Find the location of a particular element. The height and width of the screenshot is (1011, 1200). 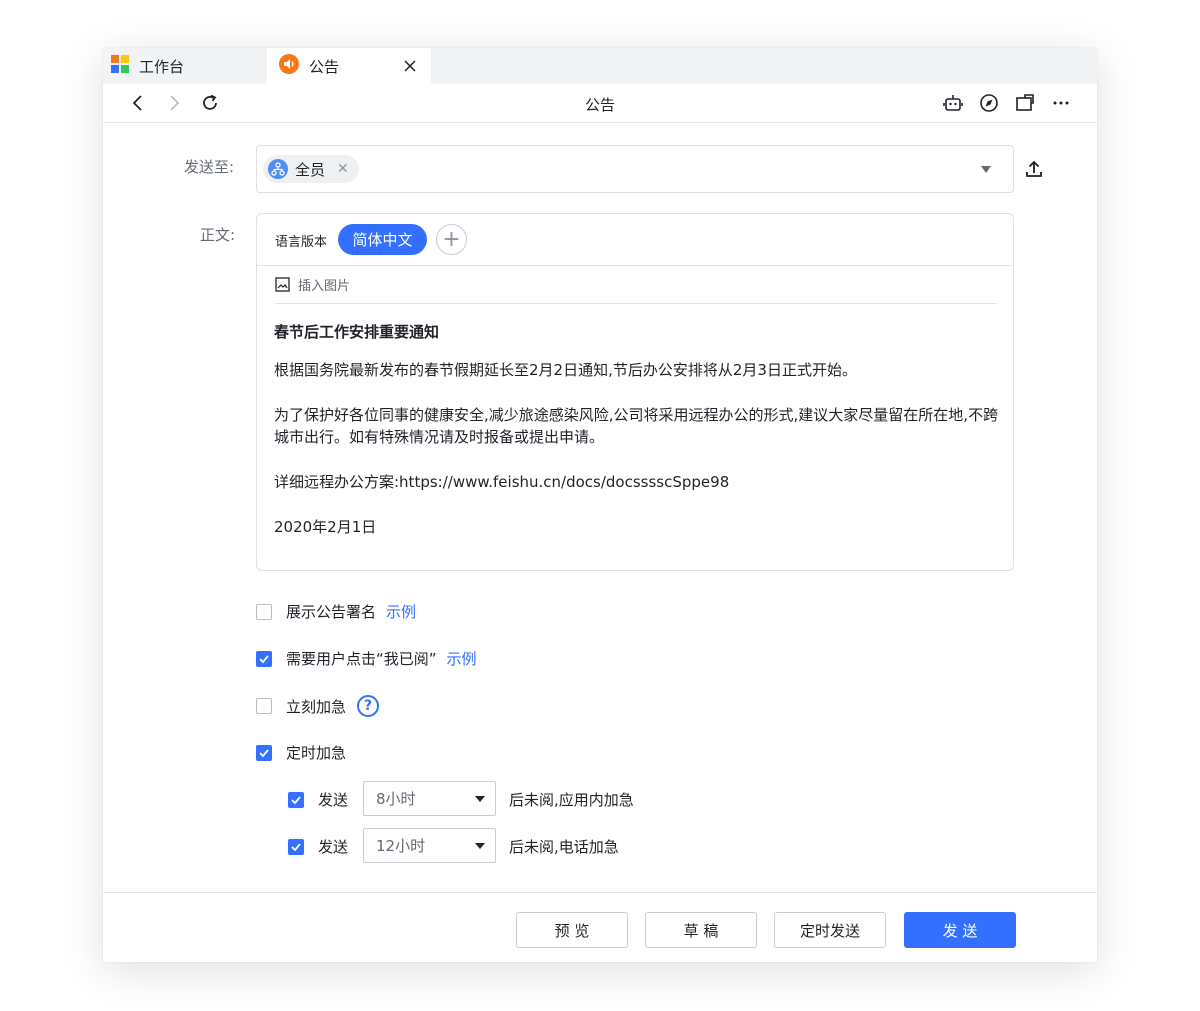

announcement-title: 春节后工作安排重要通知 is located at coordinates (357, 332).